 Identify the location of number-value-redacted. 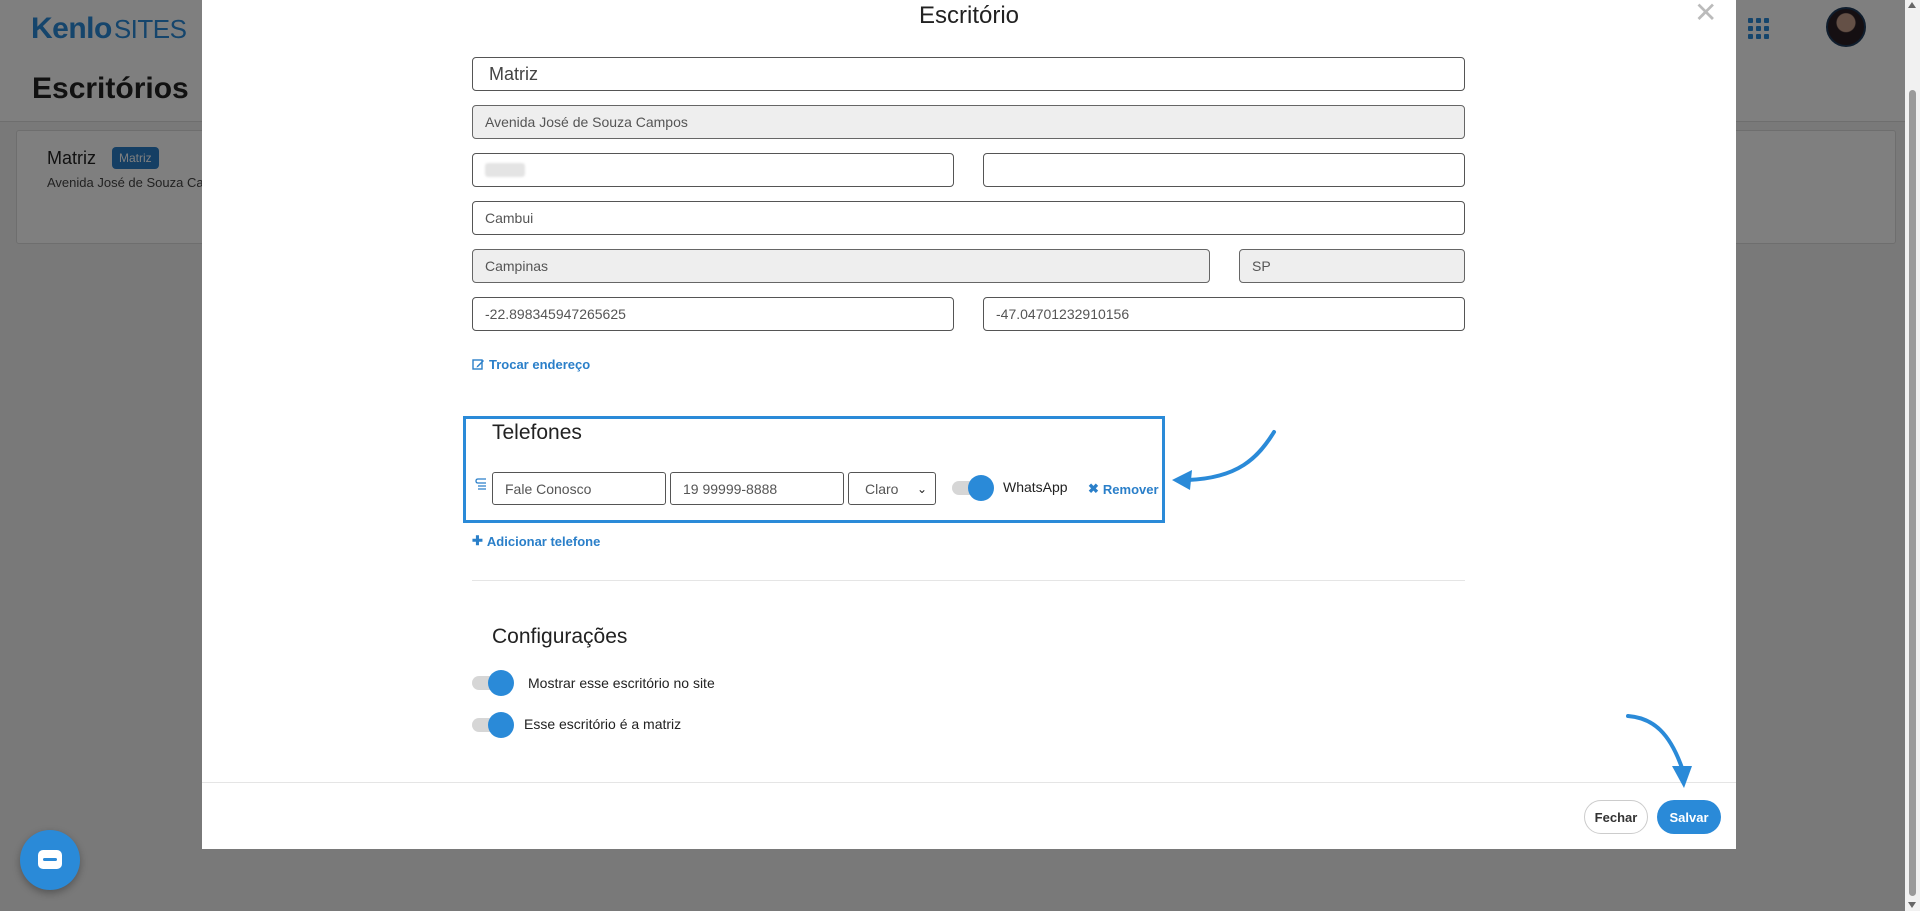
(505, 170).